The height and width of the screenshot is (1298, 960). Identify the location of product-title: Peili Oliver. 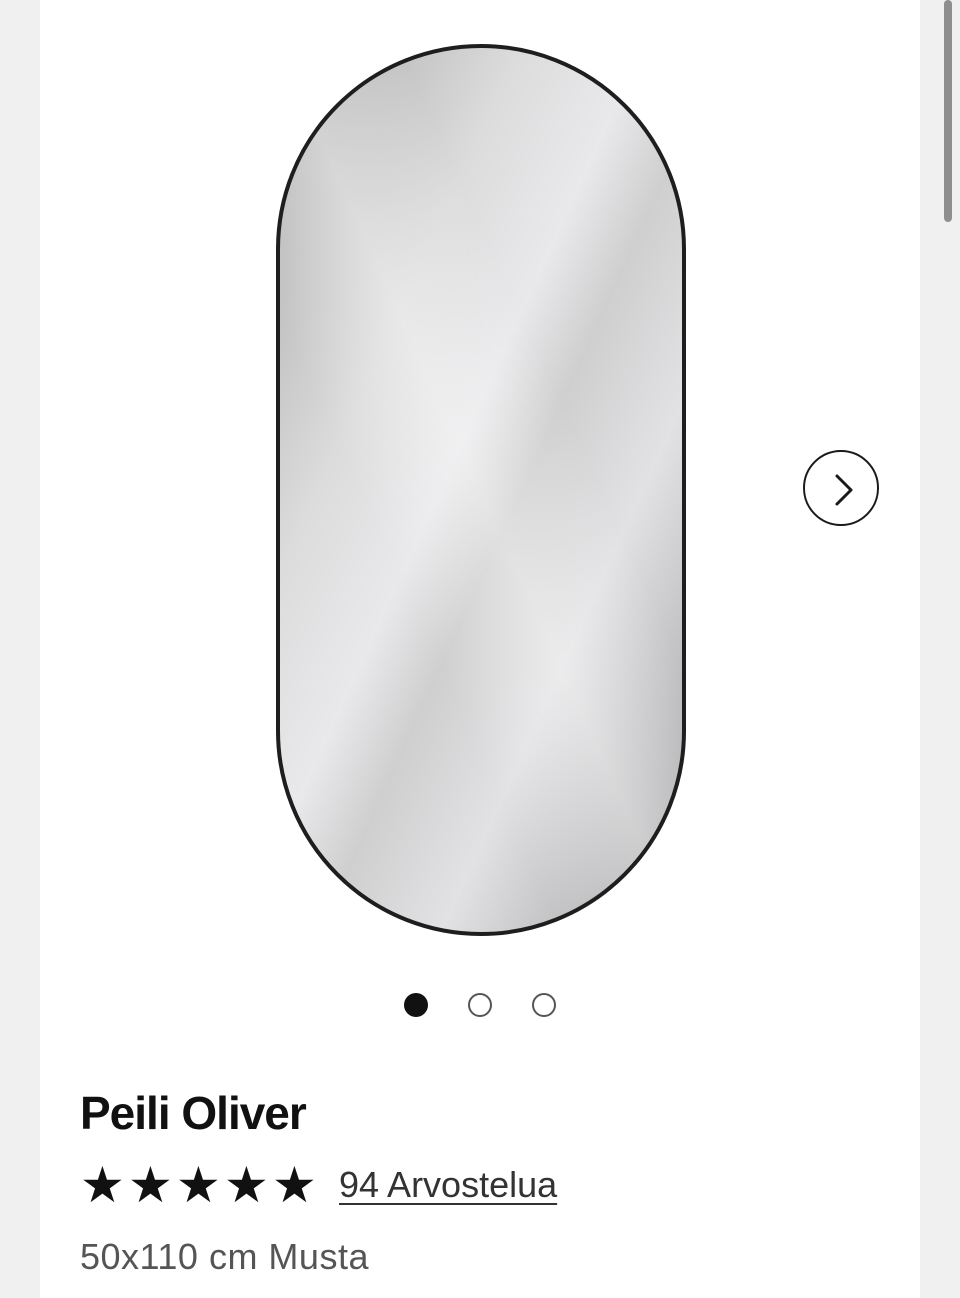
(193, 1113).